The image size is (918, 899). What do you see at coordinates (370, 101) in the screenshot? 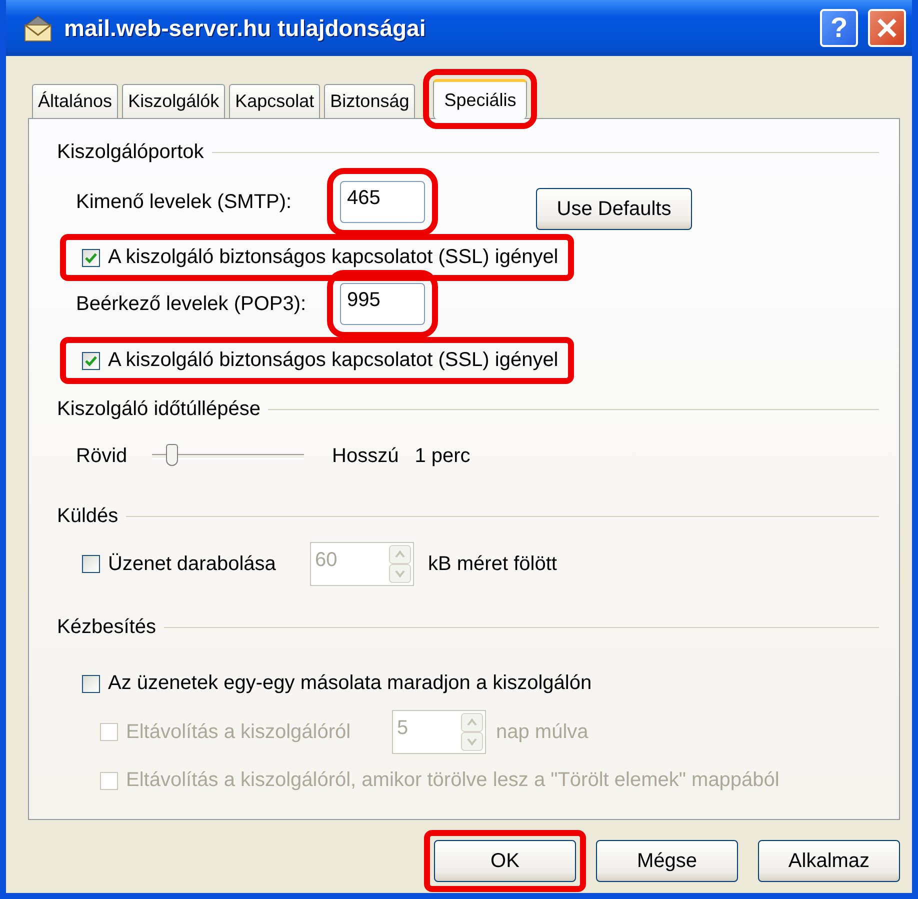
I see `tab: Biztonság` at bounding box center [370, 101].